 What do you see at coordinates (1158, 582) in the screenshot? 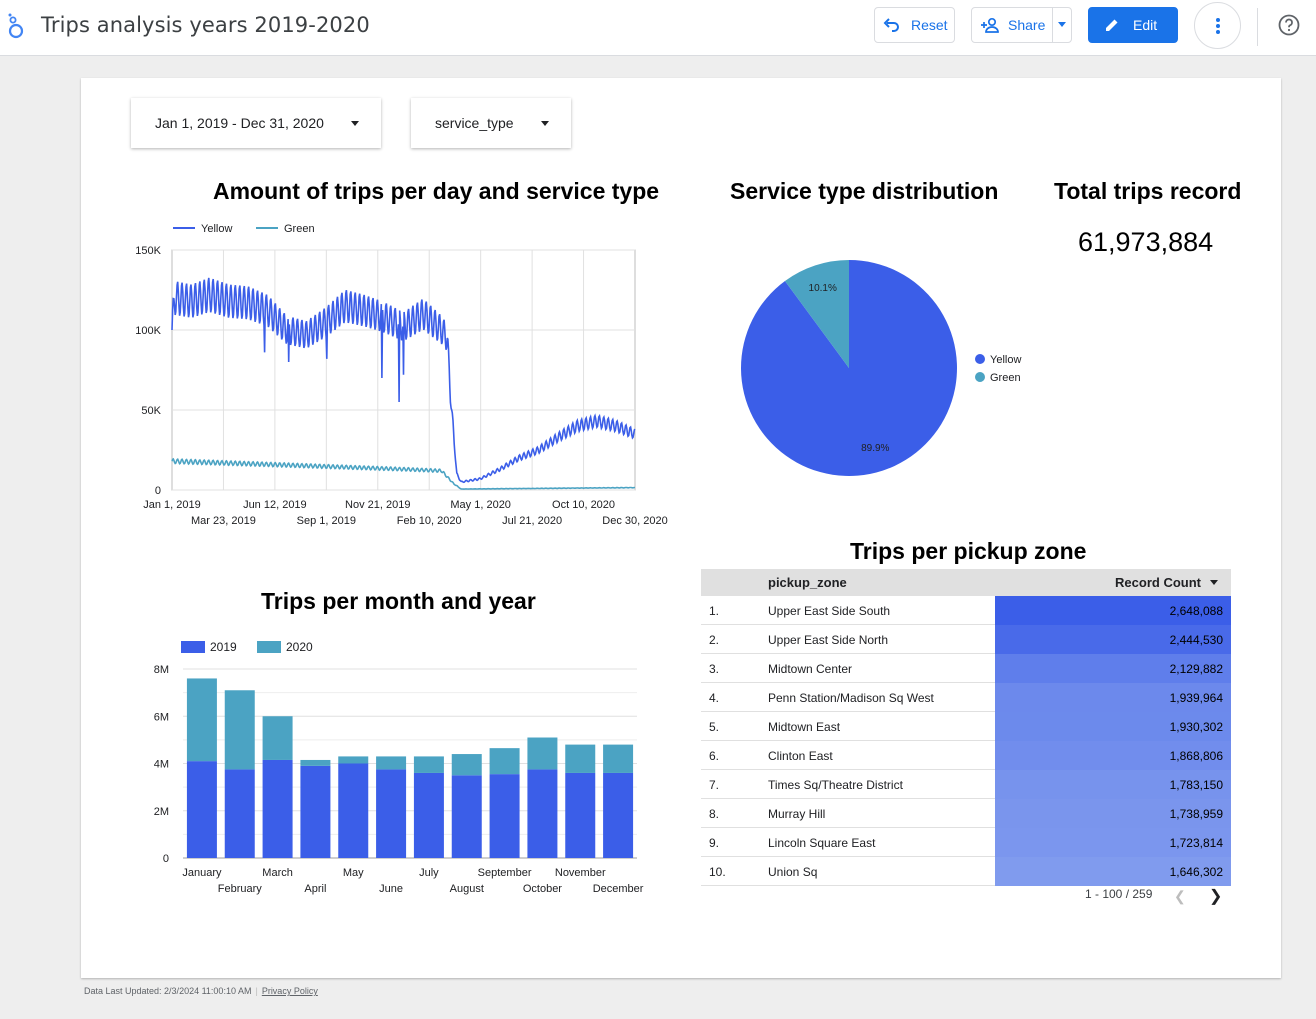
I see `column-header-record-count: Record Count` at bounding box center [1158, 582].